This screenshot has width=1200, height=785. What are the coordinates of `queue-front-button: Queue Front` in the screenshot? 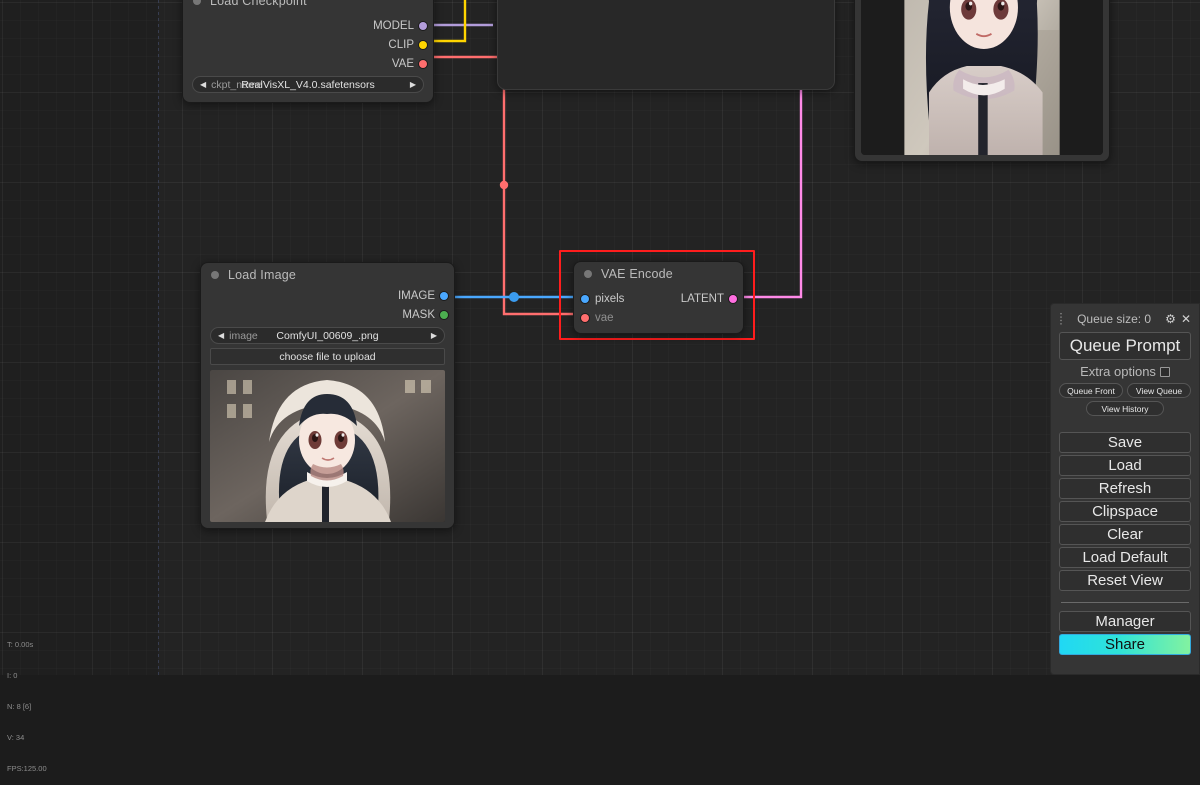 It's located at (1091, 390).